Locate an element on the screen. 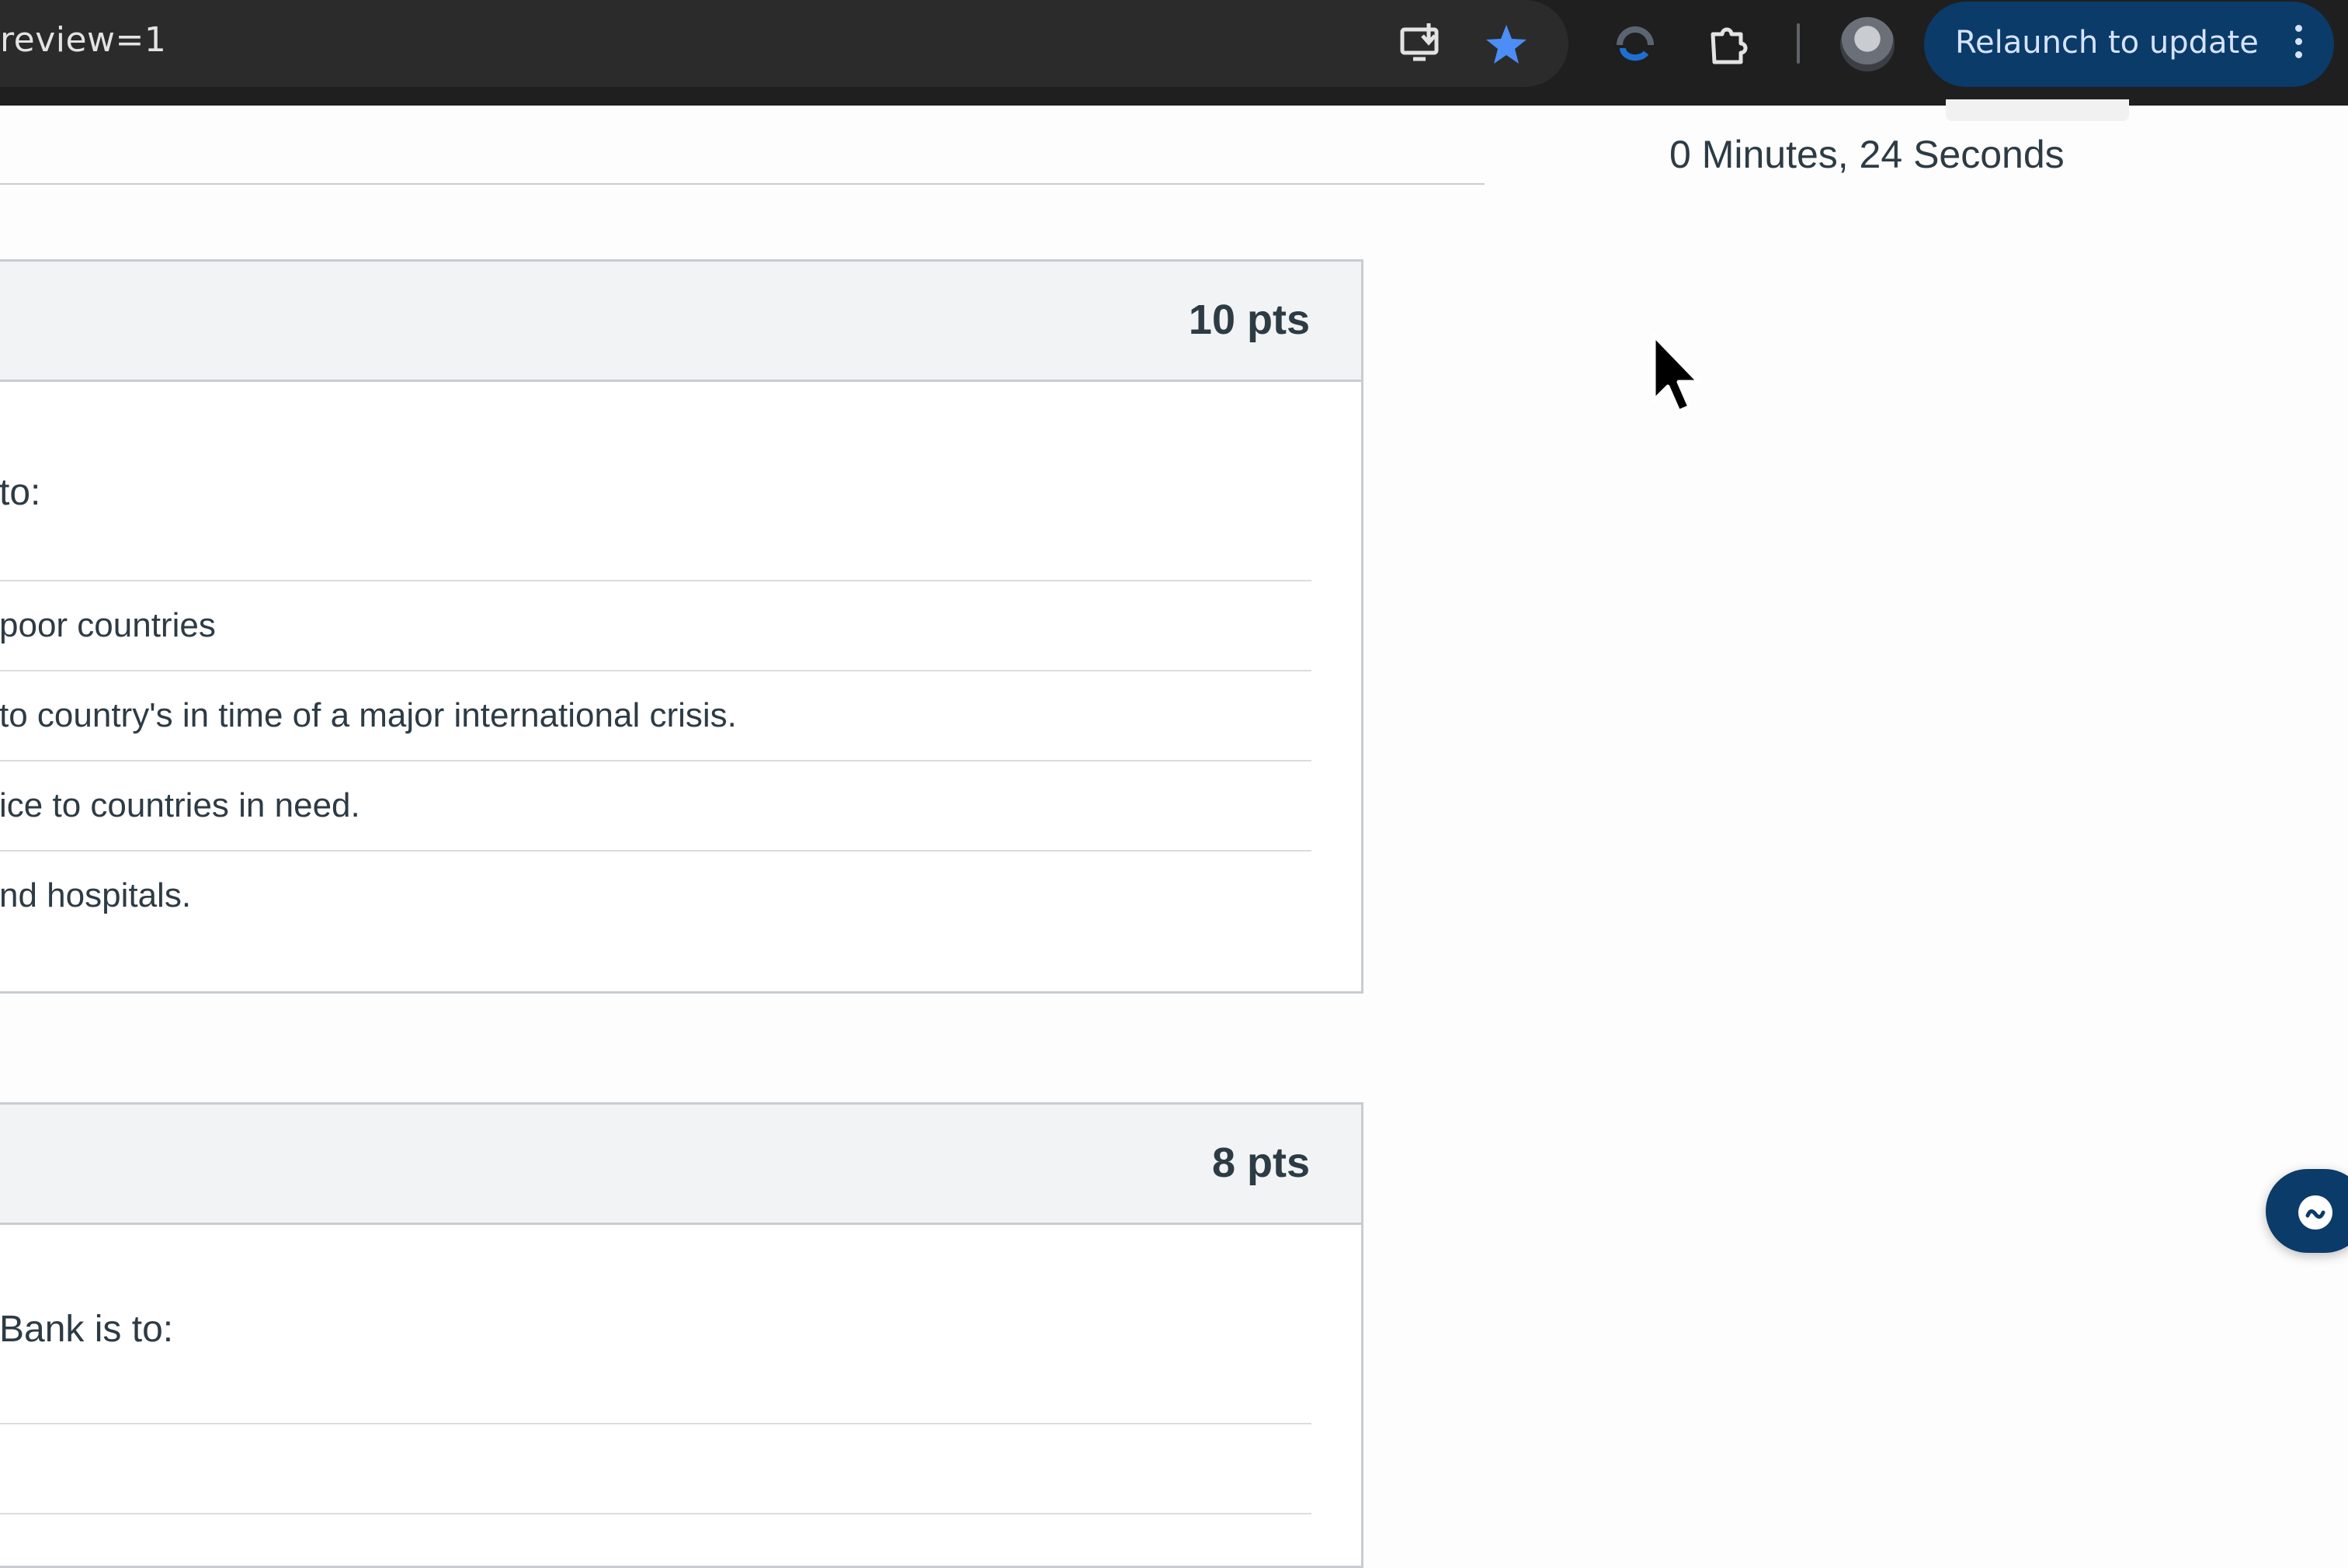 The image size is (2348, 1568). timer-toggle-tab is located at coordinates (2037, 110).